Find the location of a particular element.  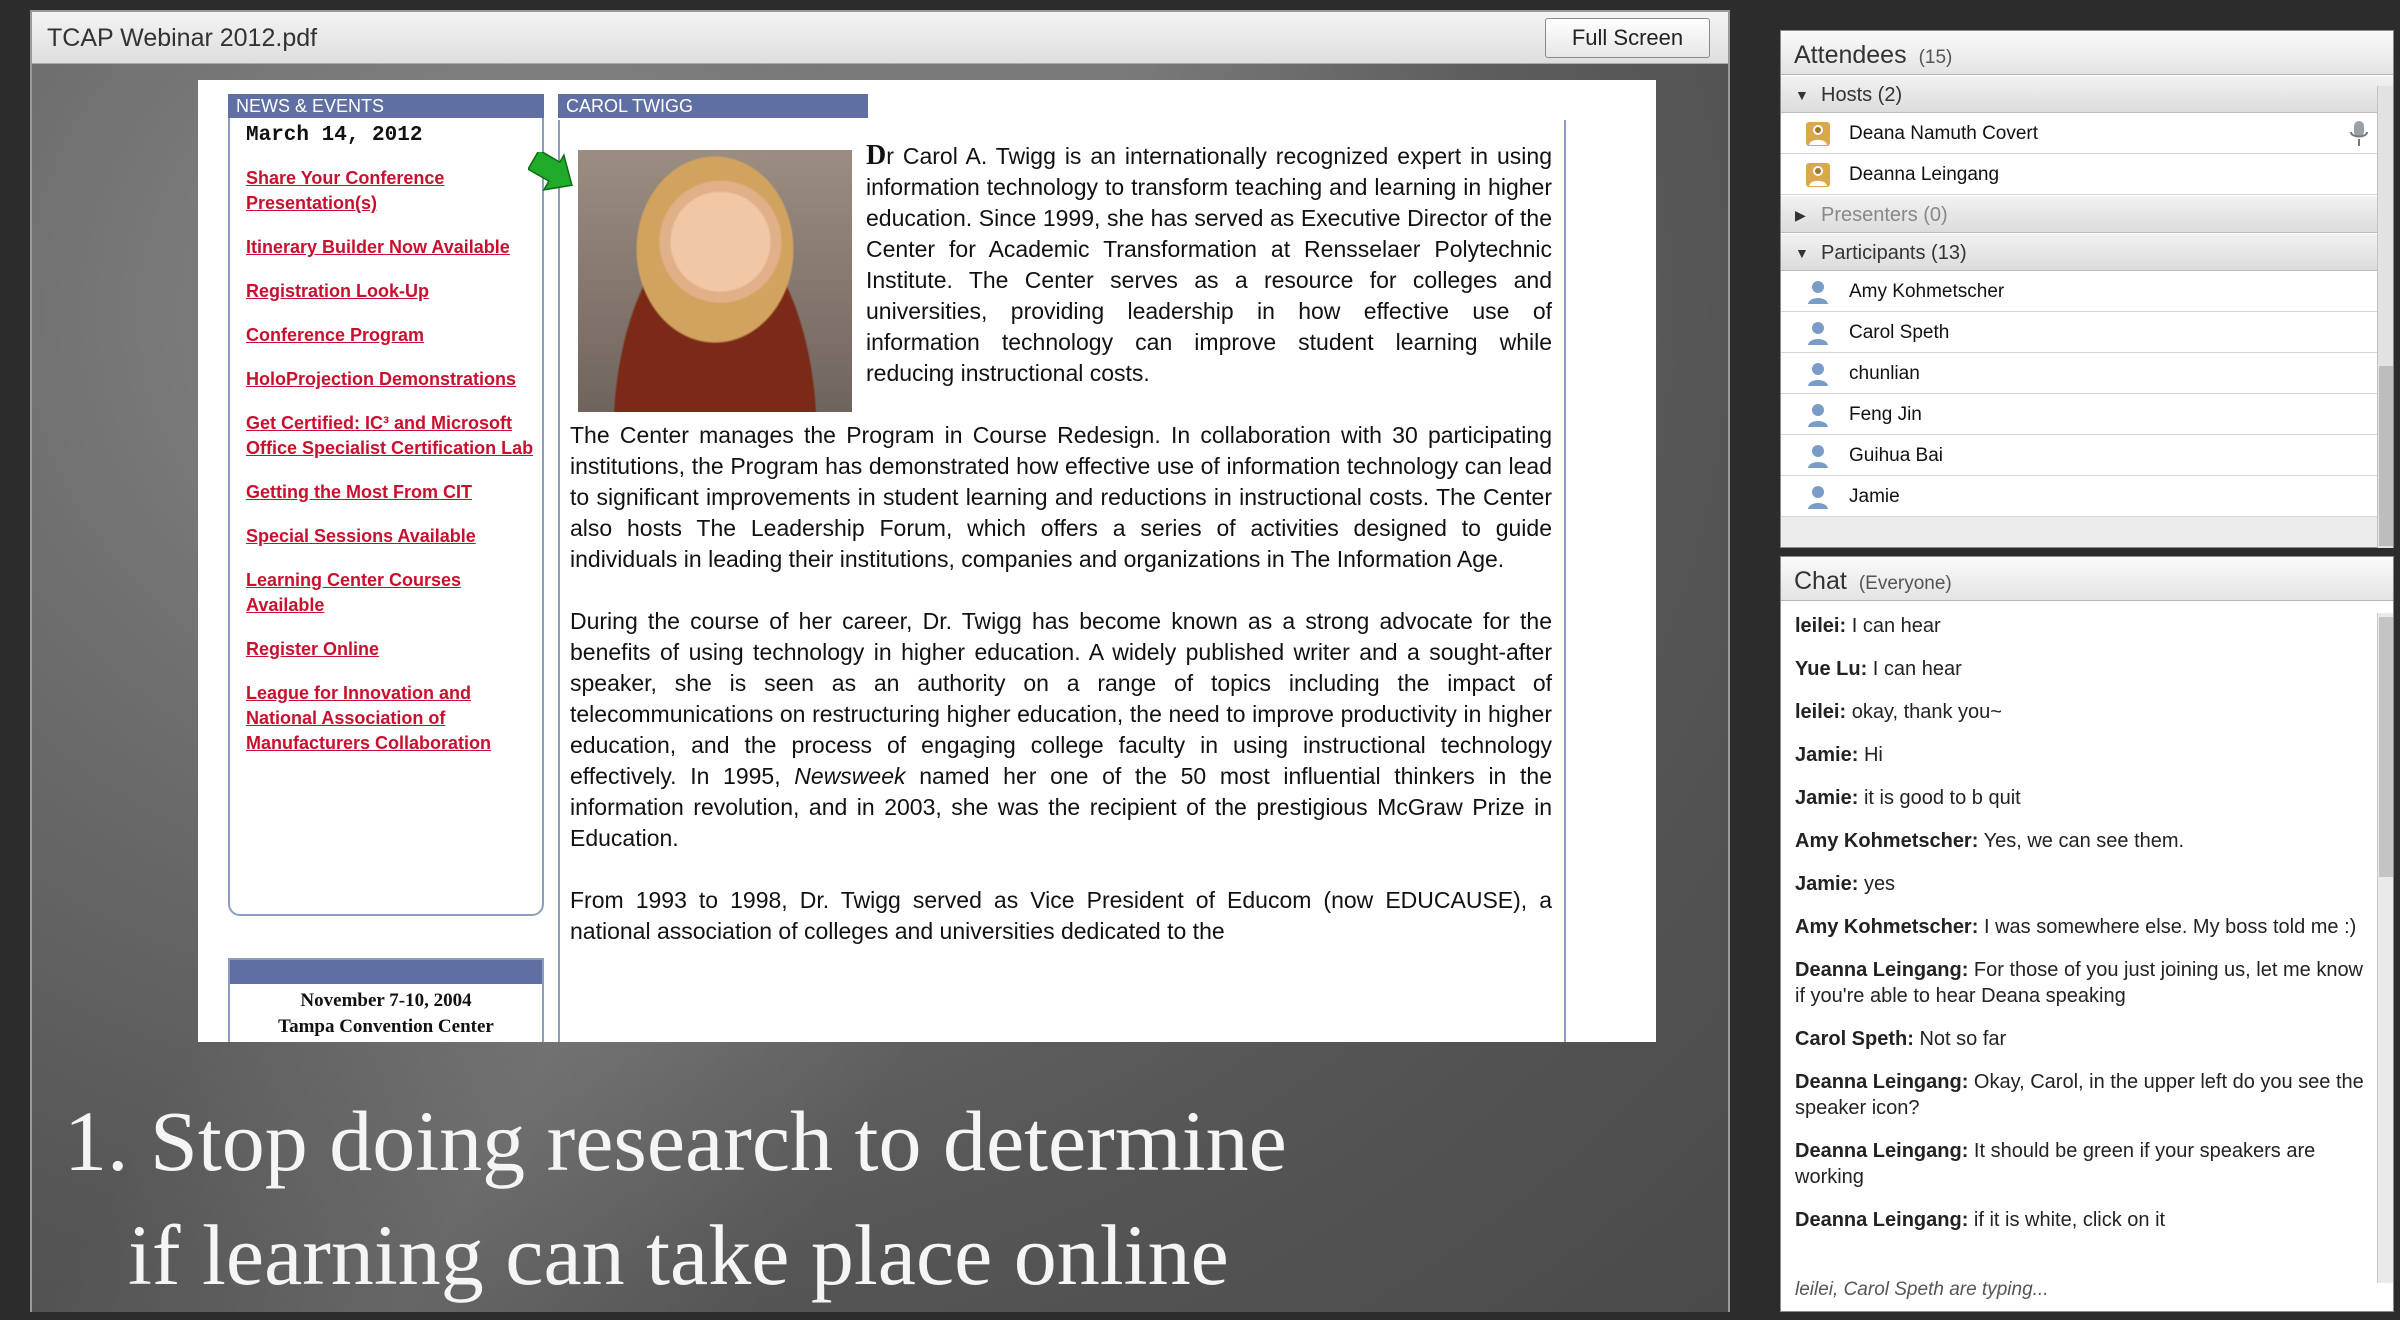

chat-sender: Carol Speth: is located at coordinates (1854, 1039).